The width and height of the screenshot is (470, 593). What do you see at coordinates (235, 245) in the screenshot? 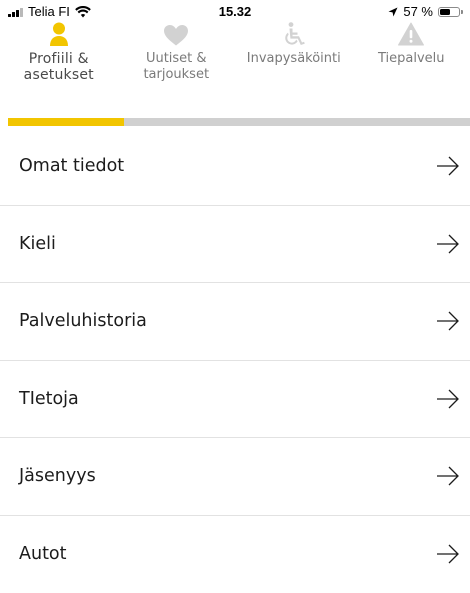
I see `menu-item-language: Kieli` at bounding box center [235, 245].